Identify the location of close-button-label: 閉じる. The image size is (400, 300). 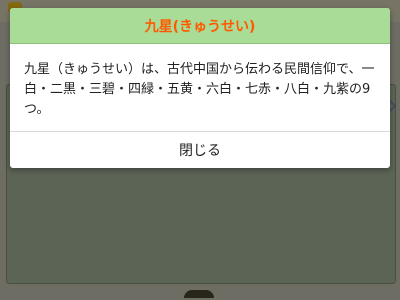
(200, 151).